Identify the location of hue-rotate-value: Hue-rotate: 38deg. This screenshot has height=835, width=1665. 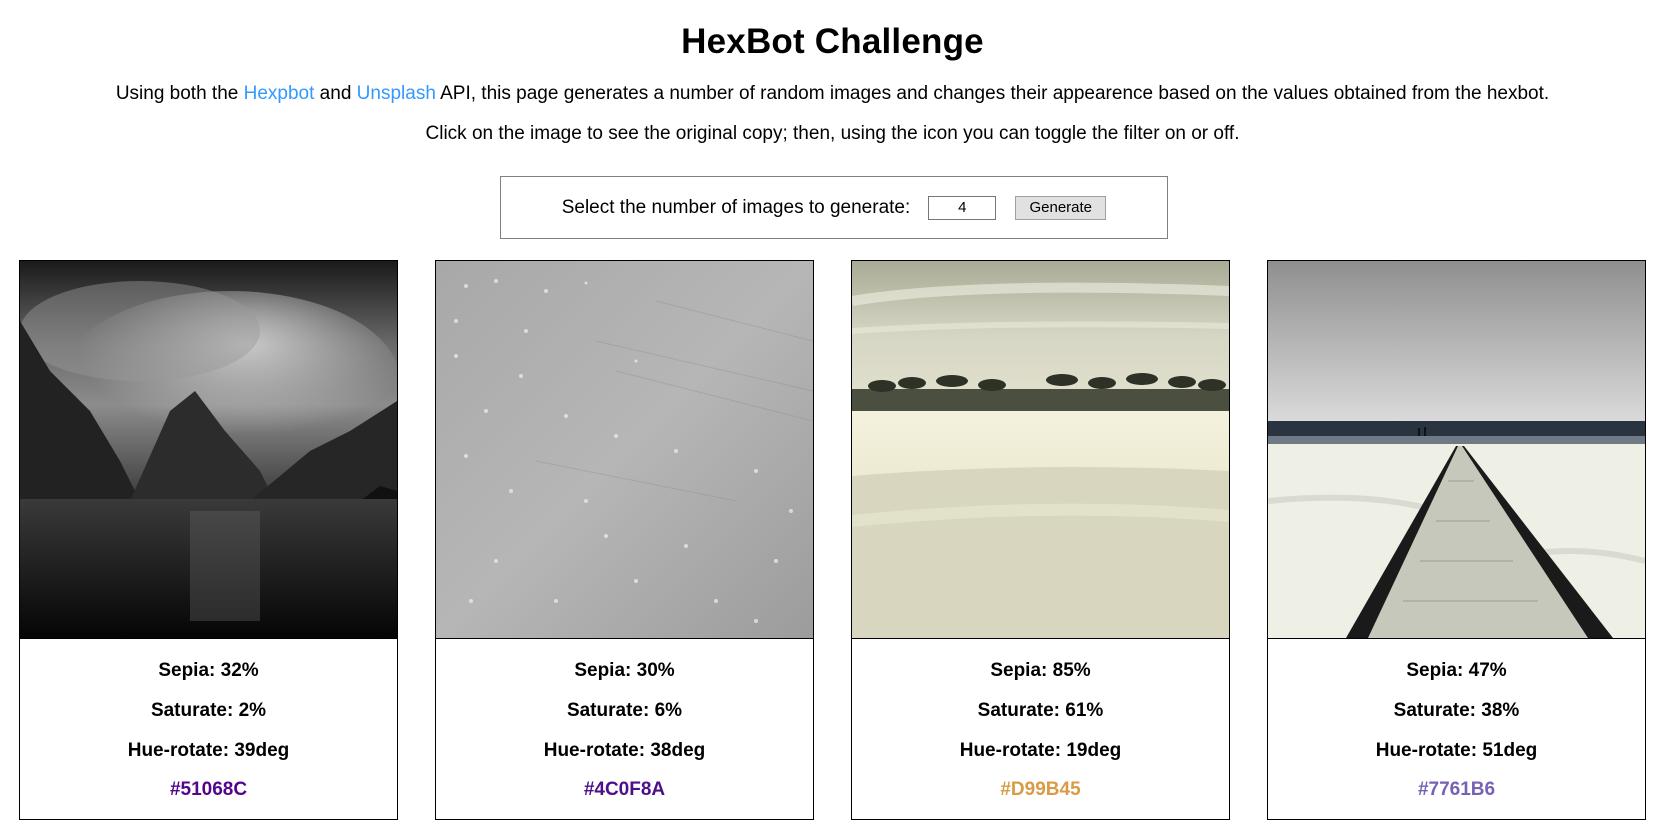
(624, 750).